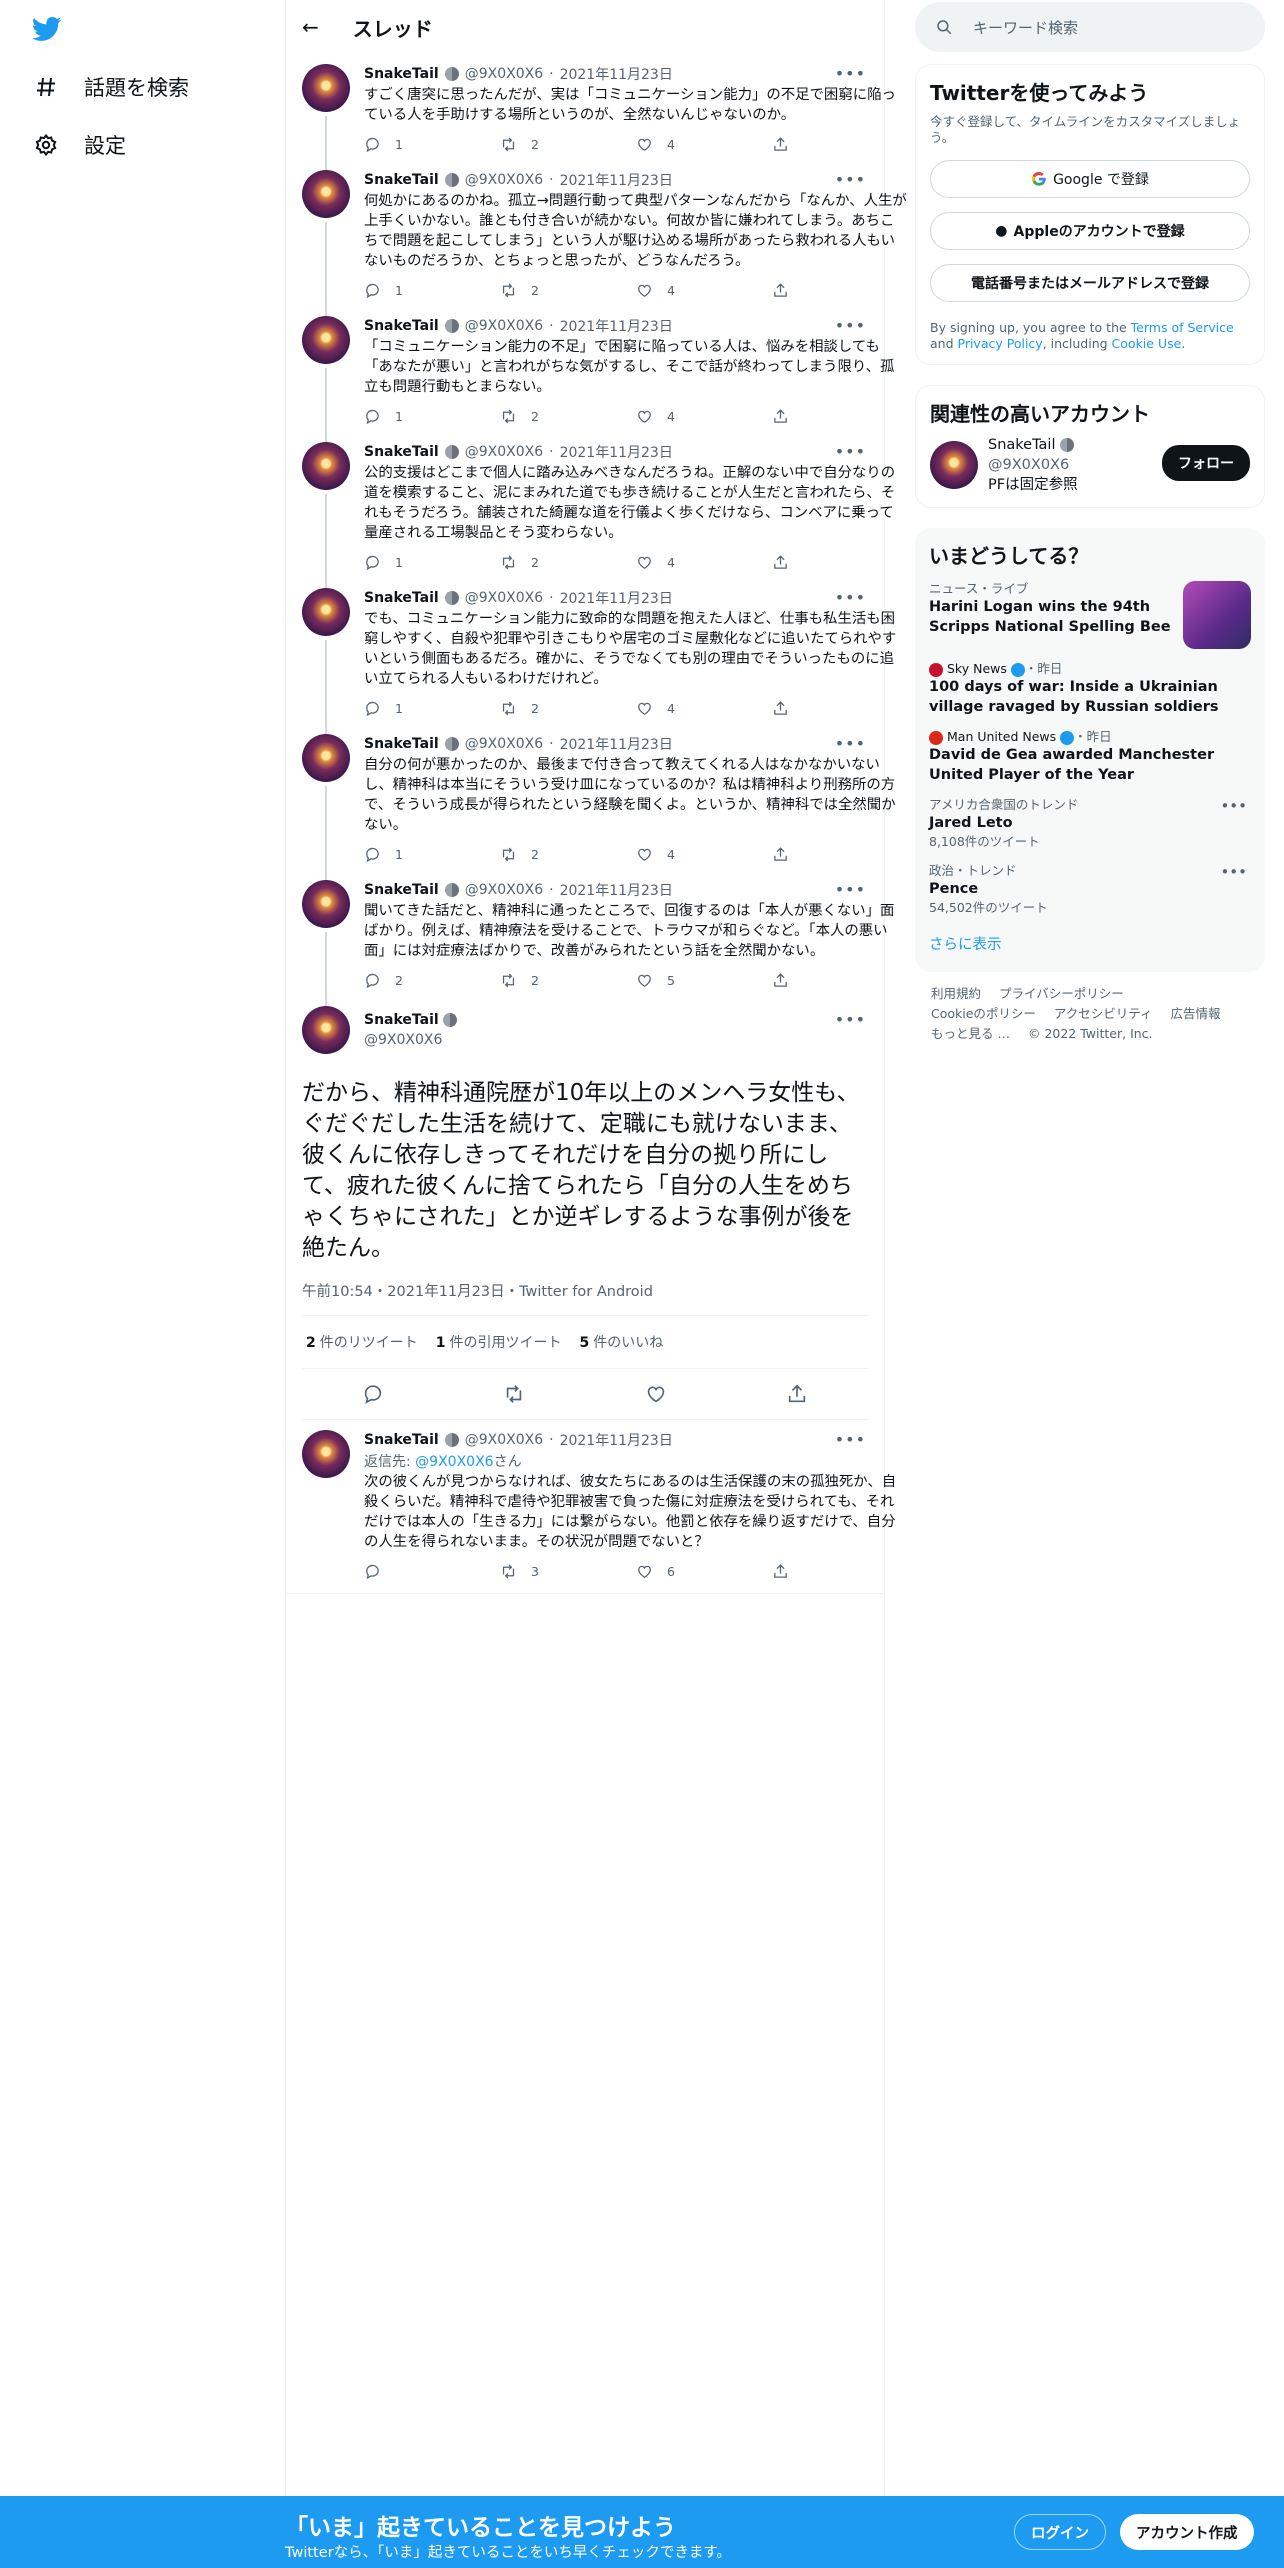  I want to click on quote-count: 1 件の引用ツイート, so click(499, 1342).